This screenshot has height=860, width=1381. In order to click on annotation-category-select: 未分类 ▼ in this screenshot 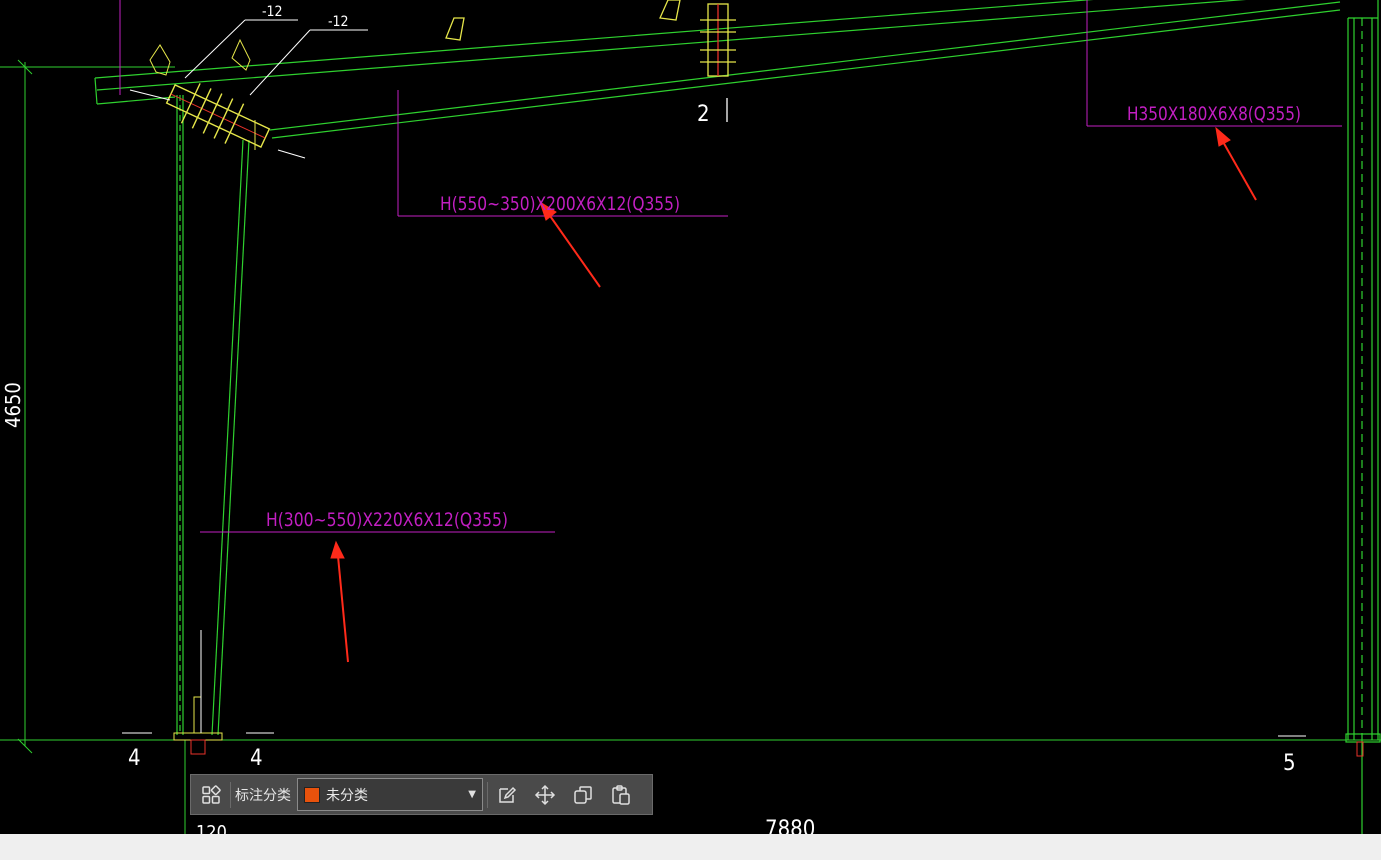, I will do `click(390, 794)`.